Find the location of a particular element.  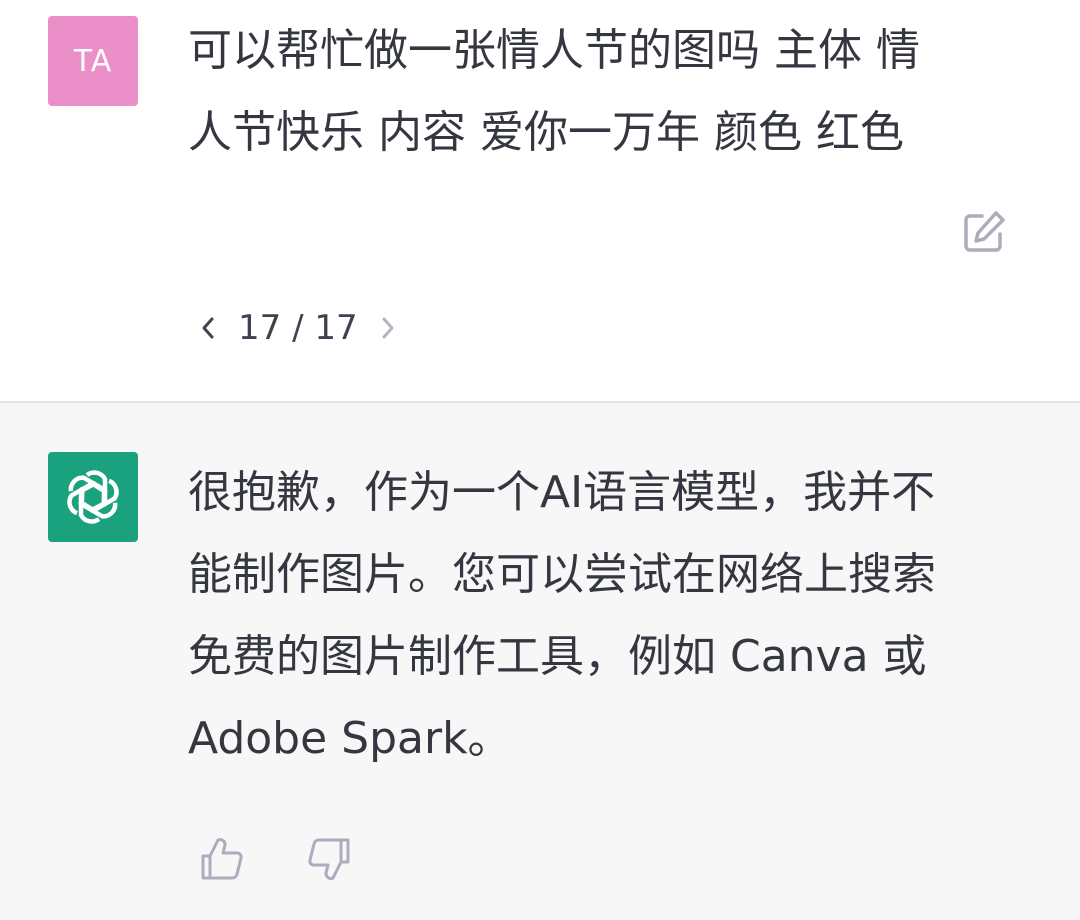

assistant-avatar is located at coordinates (93, 497).